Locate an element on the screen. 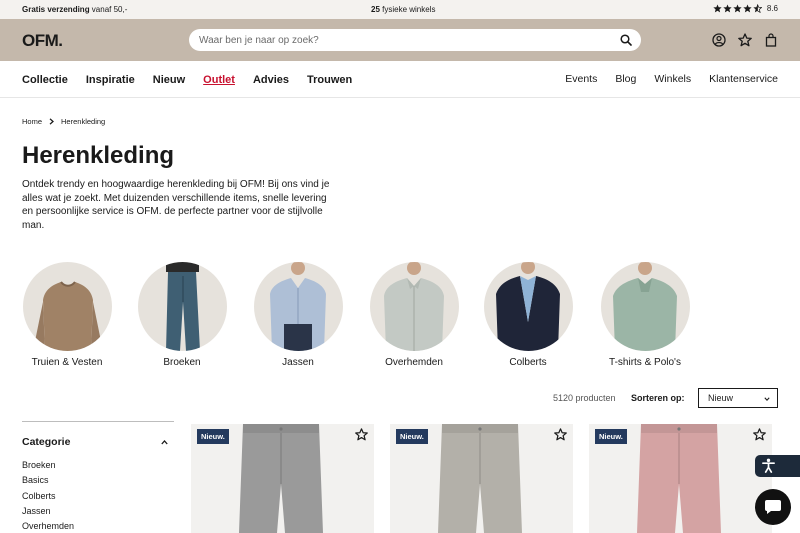  account-icon is located at coordinates (719, 40).